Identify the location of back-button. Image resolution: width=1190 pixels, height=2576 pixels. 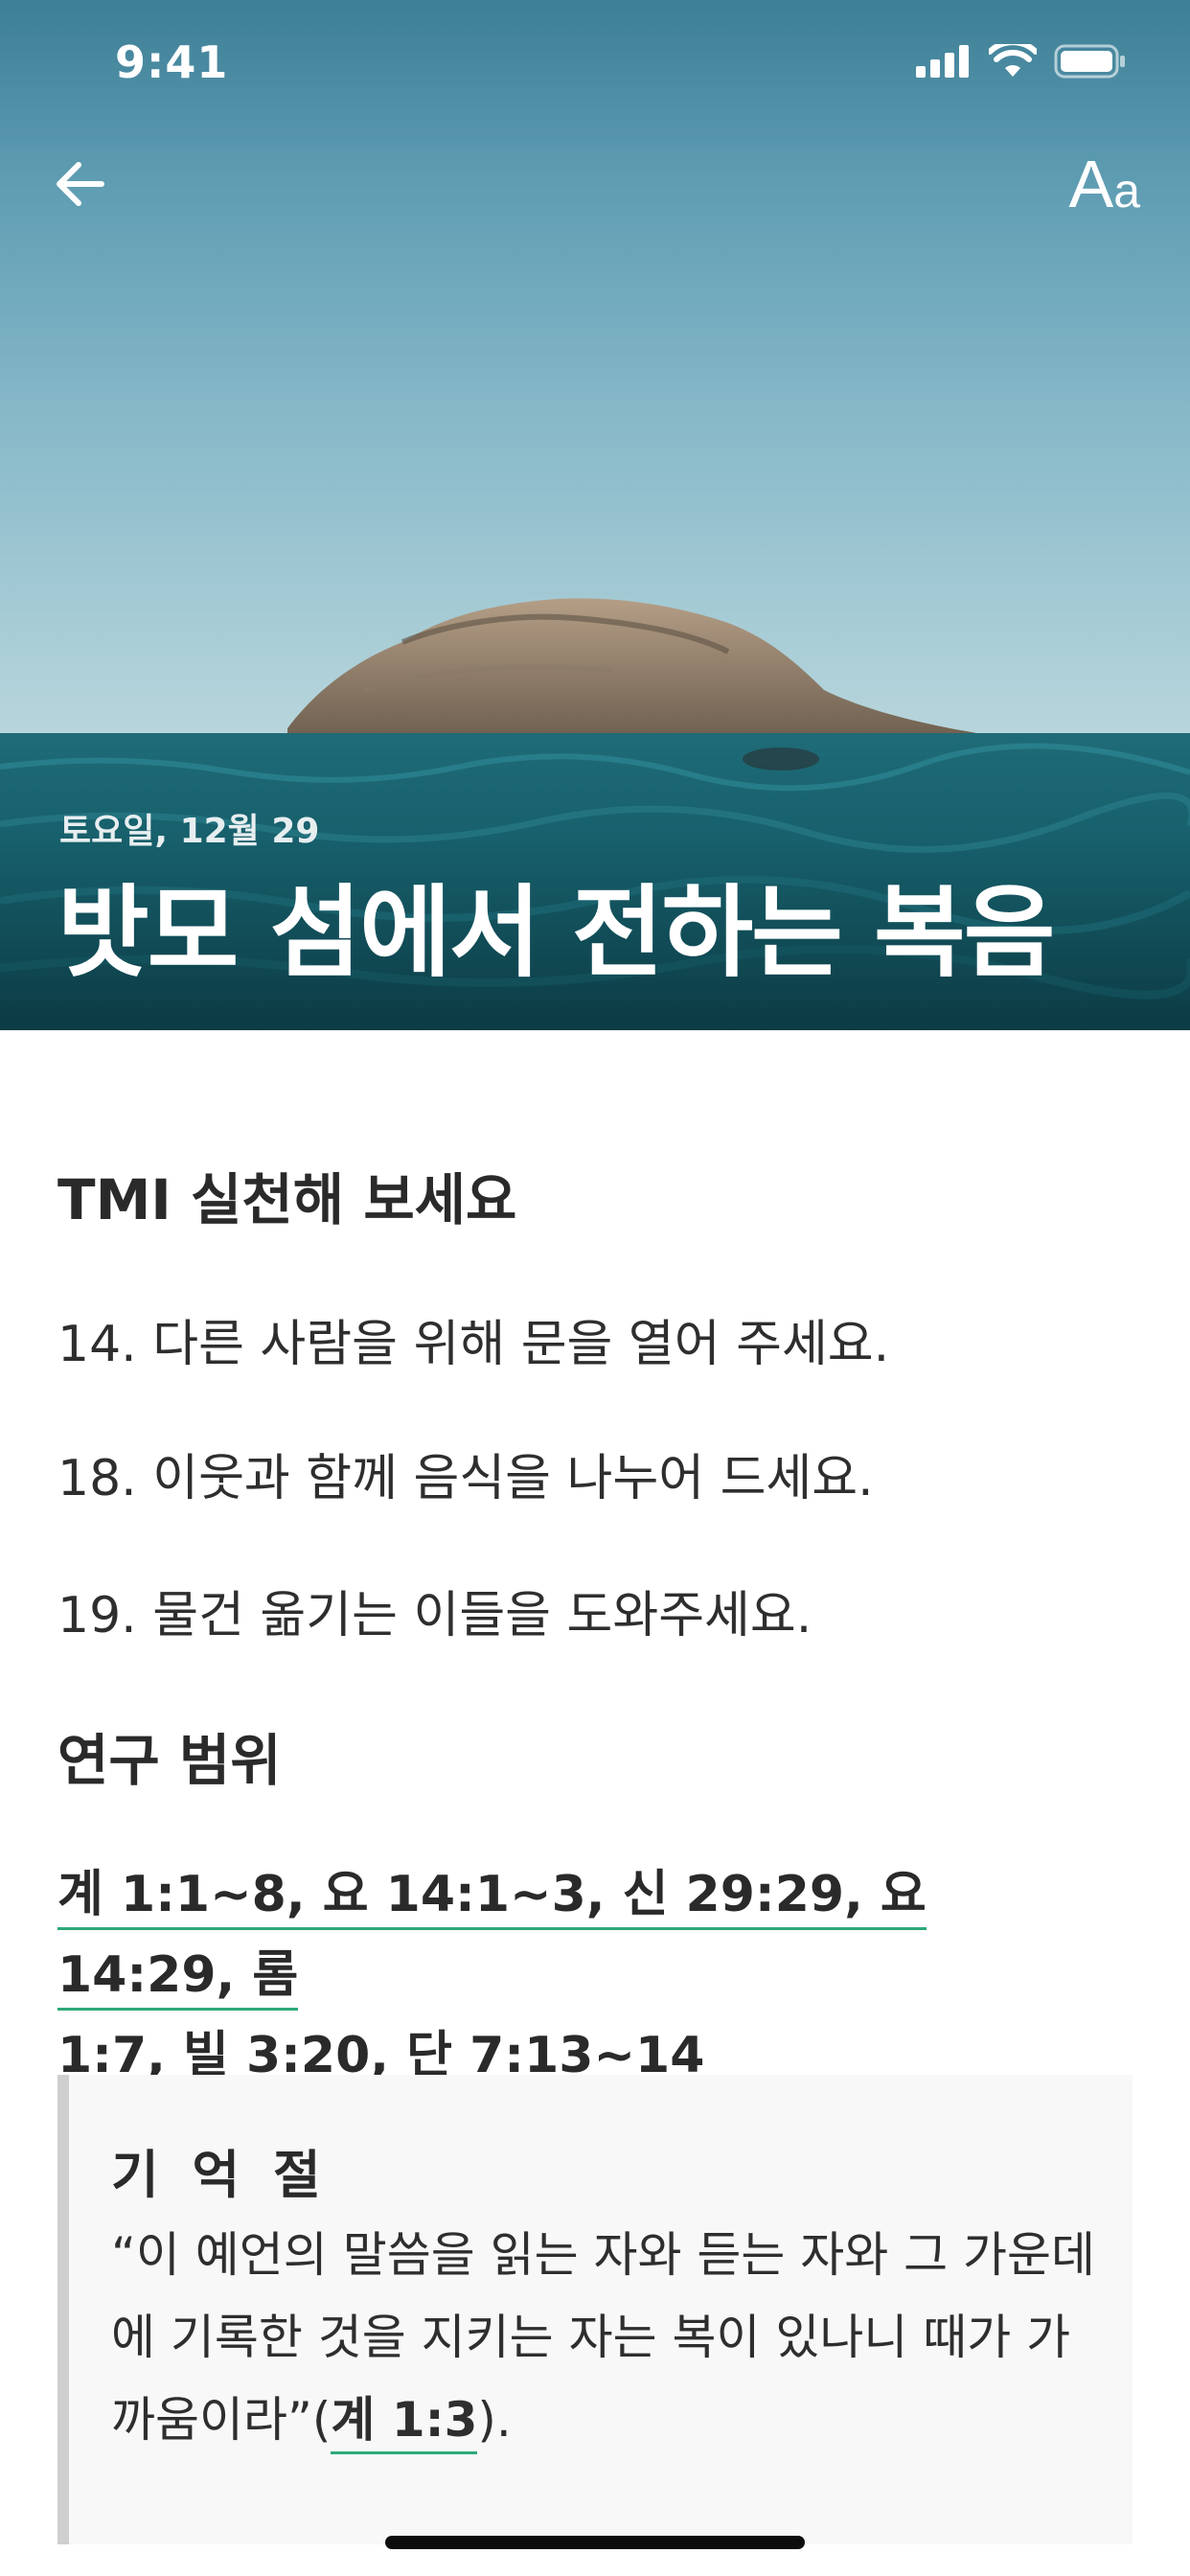
(81, 184).